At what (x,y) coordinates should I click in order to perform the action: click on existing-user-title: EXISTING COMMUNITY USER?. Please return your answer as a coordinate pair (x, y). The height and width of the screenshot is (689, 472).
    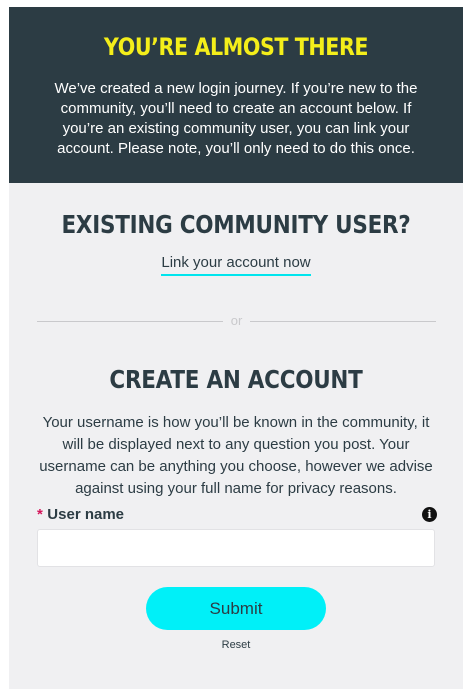
    Looking at the image, I should click on (236, 224).